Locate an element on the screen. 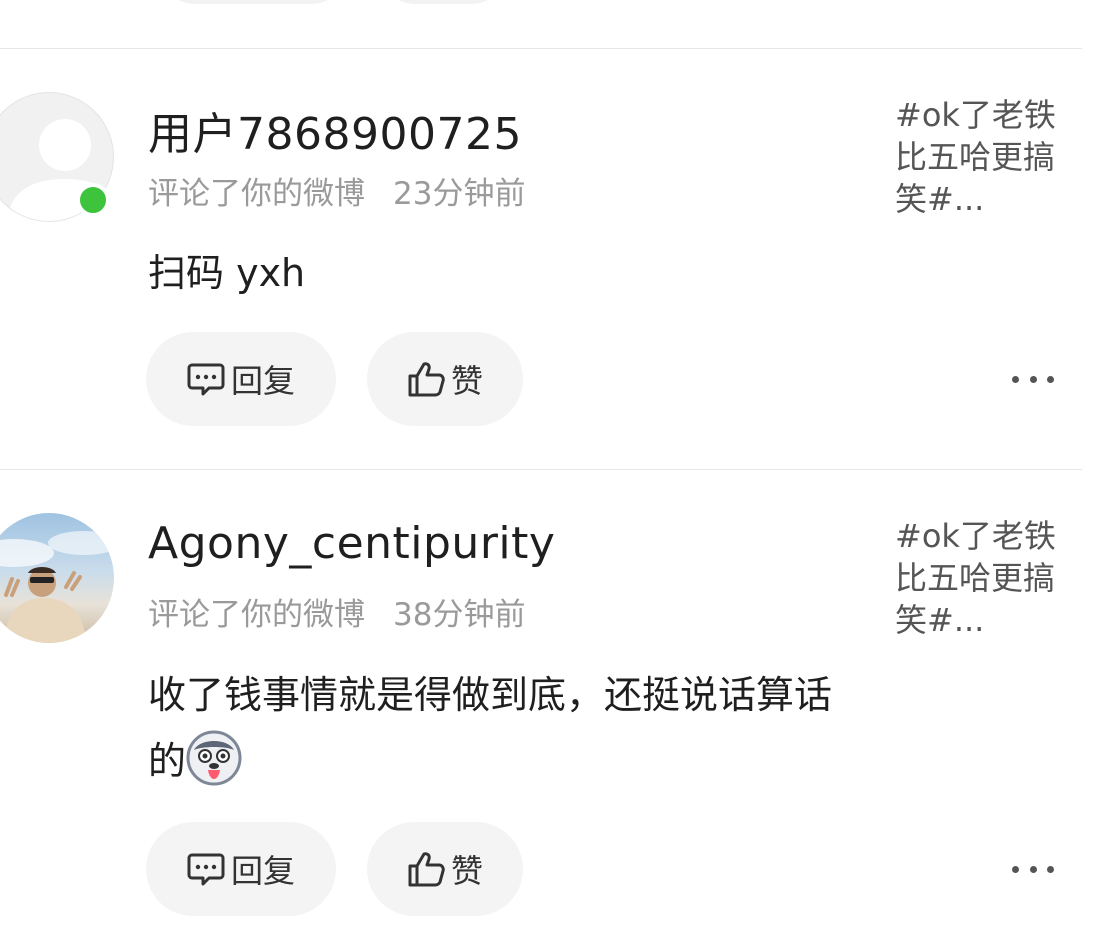 This screenshot has height=948, width=1103. timestamp: 38分钟前 is located at coordinates (459, 615).